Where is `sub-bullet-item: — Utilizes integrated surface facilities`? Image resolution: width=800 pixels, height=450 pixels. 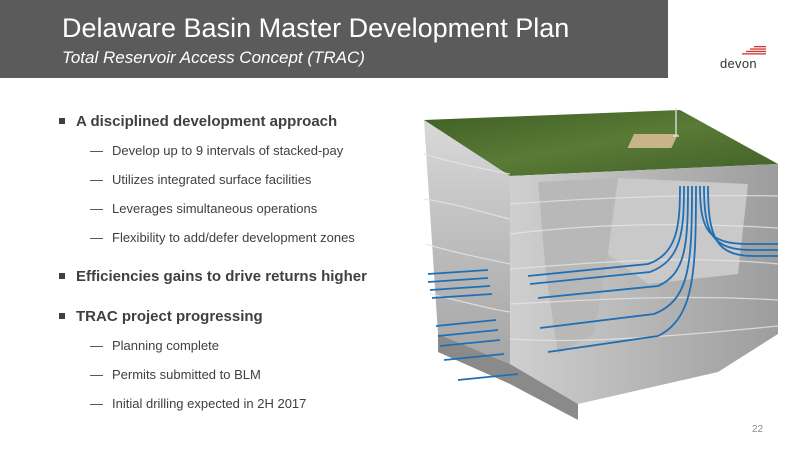 sub-bullet-item: — Utilizes integrated surface facilities is located at coordinates (238, 180).